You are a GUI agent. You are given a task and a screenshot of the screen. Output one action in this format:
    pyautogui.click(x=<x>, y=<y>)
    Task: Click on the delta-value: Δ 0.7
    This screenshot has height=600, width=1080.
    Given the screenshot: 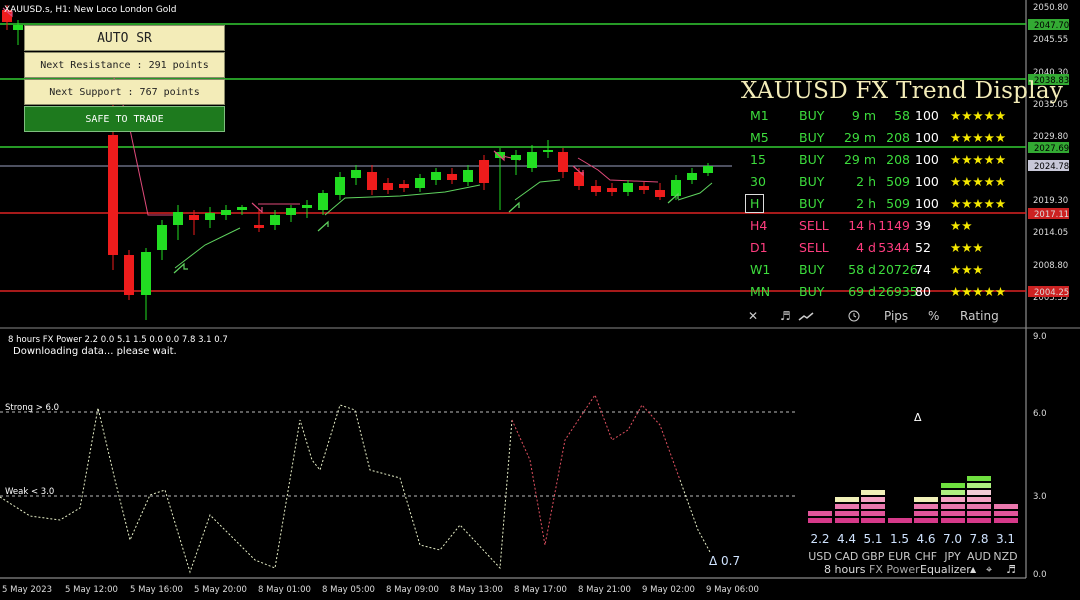 What is the action you would take?
    pyautogui.click(x=724, y=561)
    